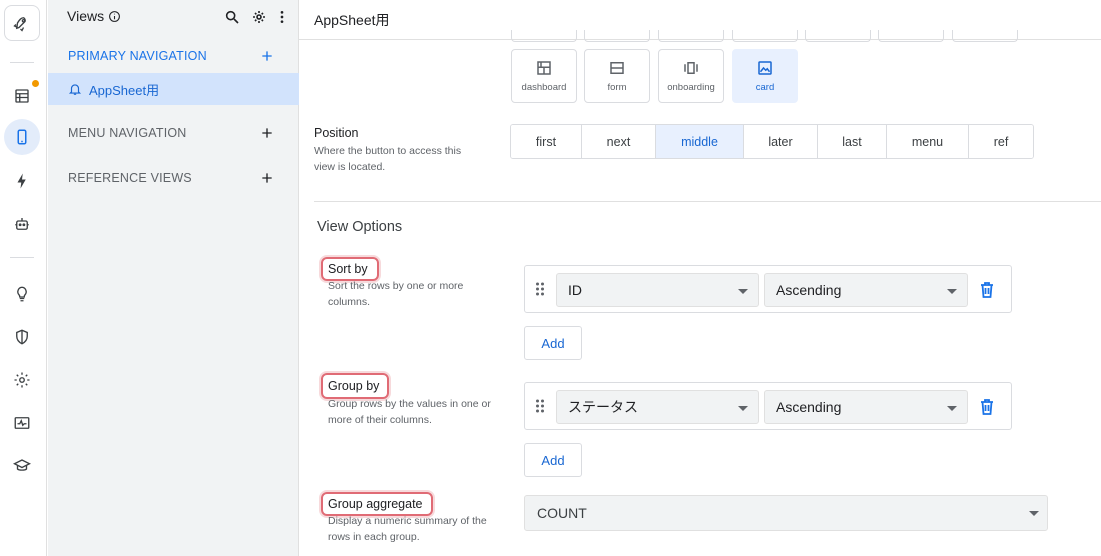 The height and width of the screenshot is (556, 1101). I want to click on view-type-label: form, so click(617, 87).